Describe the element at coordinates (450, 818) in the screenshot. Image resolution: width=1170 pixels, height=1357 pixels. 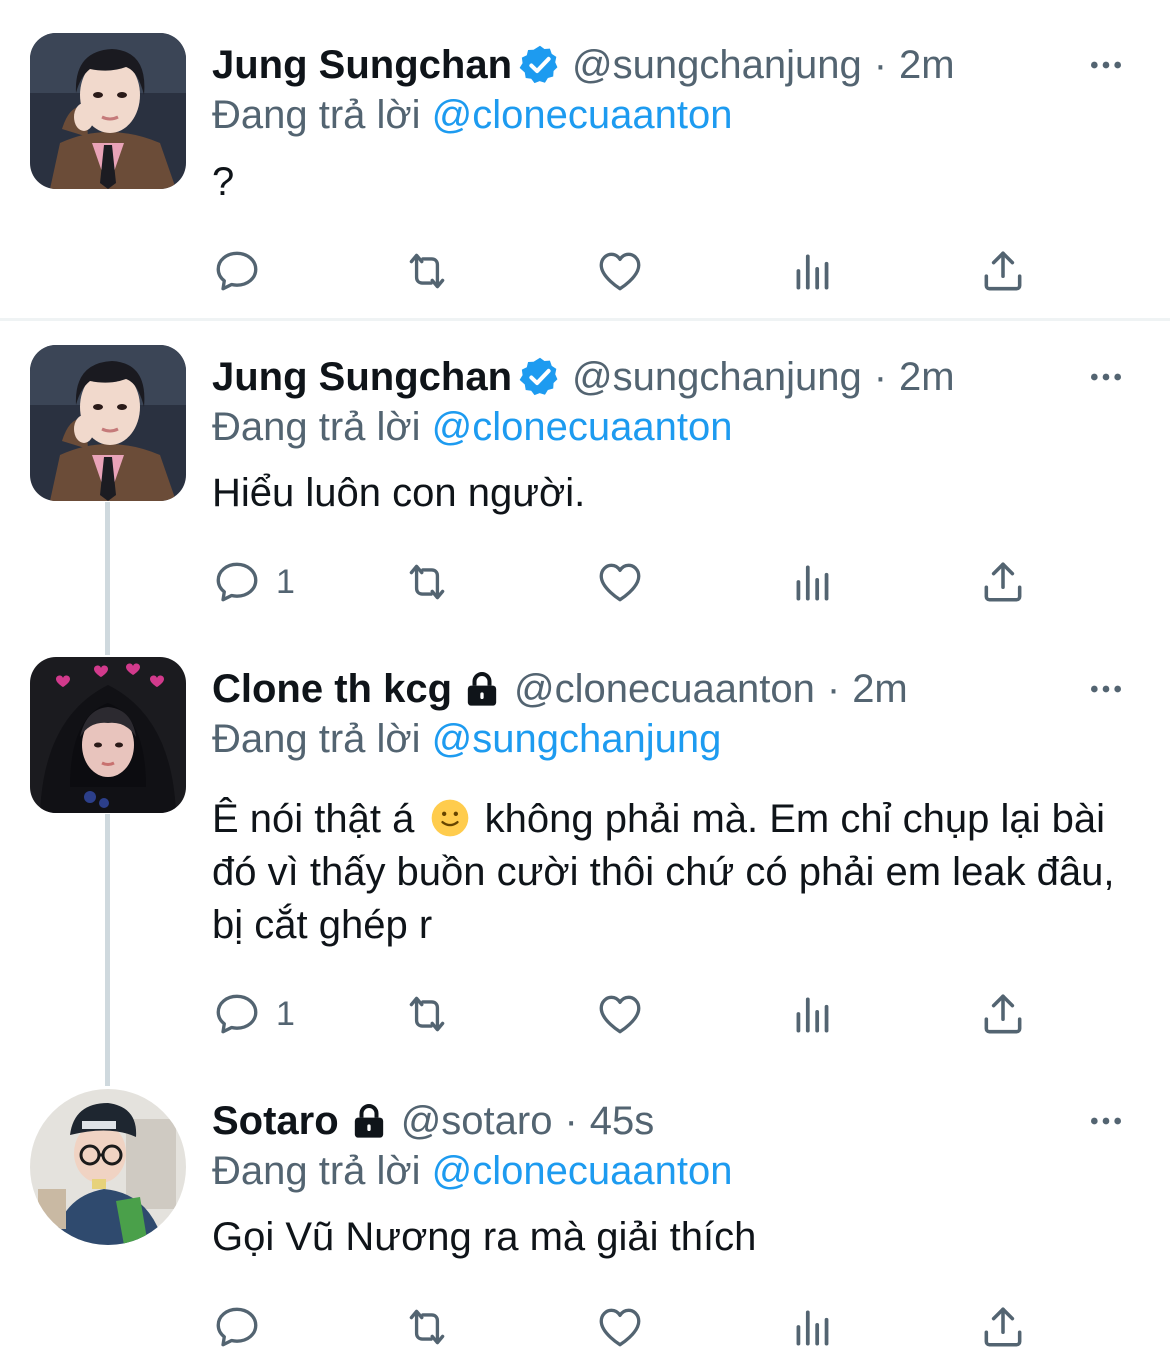
I see `slightly-smiling-face-icon` at that location.